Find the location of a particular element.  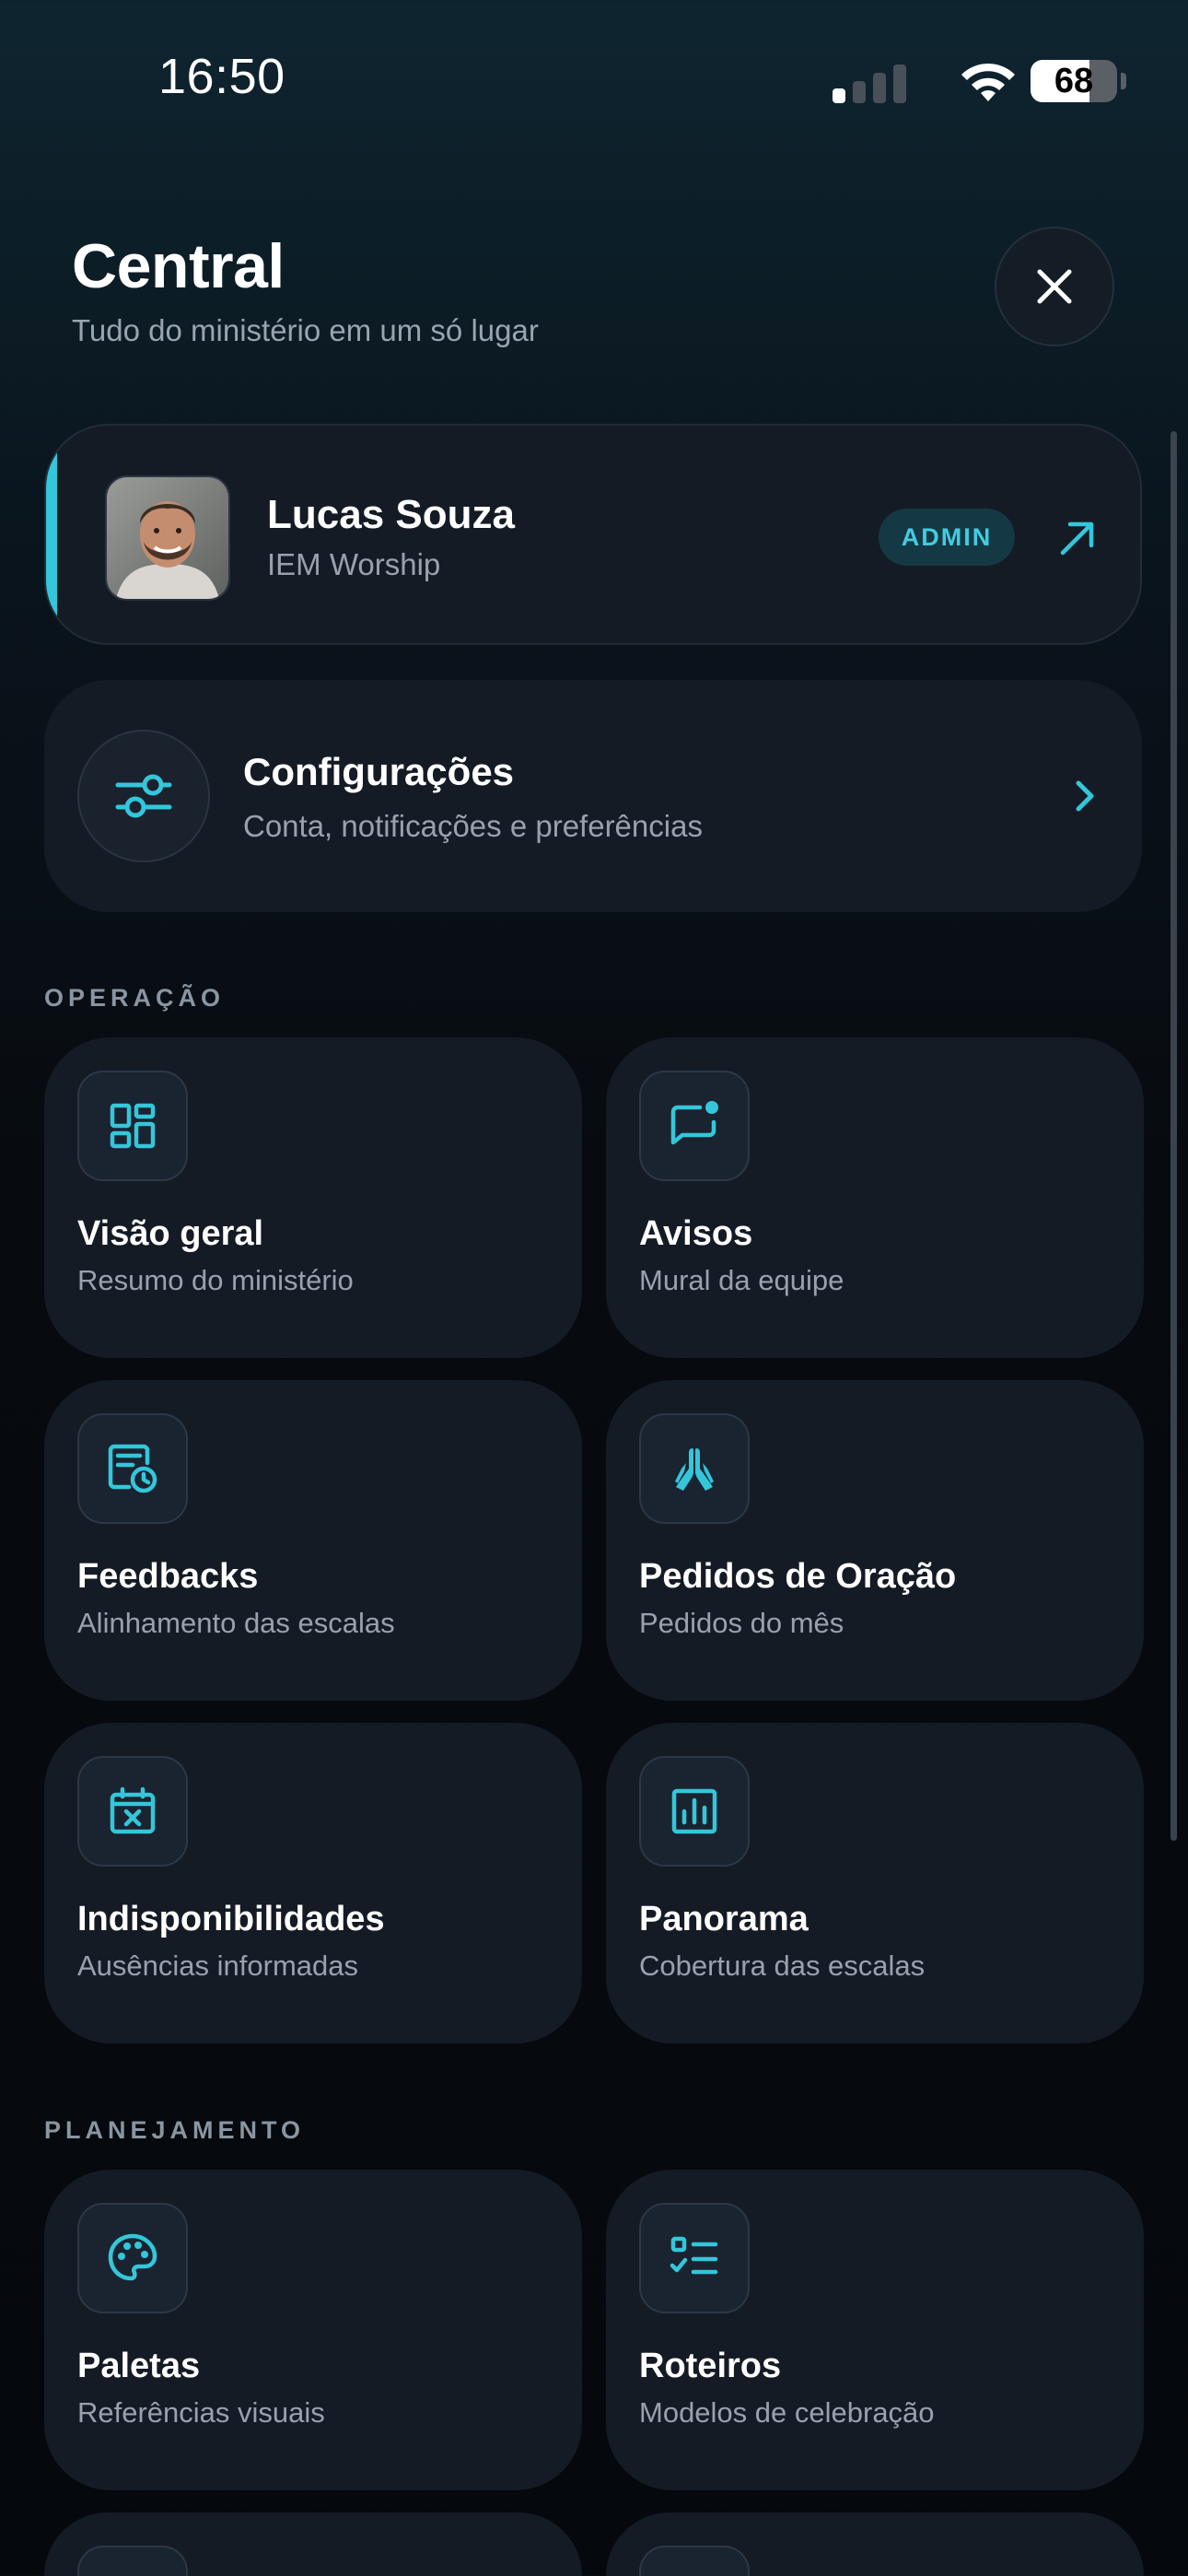

tile-title: Paletas is located at coordinates (139, 2366).